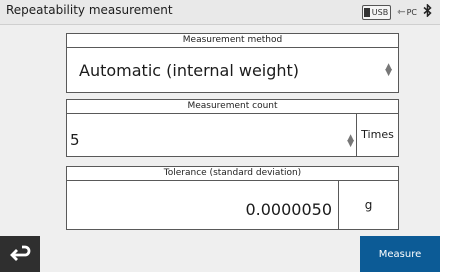 The width and height of the screenshot is (451, 272). What do you see at coordinates (388, 70) in the screenshot?
I see `dropdown-spinner-icon: ▲ ▼` at bounding box center [388, 70].